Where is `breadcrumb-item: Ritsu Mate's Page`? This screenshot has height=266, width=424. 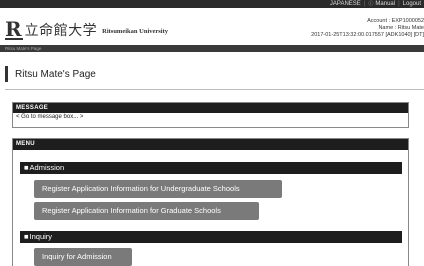
breadcrumb-item: Ritsu Mate's Page is located at coordinates (23, 48).